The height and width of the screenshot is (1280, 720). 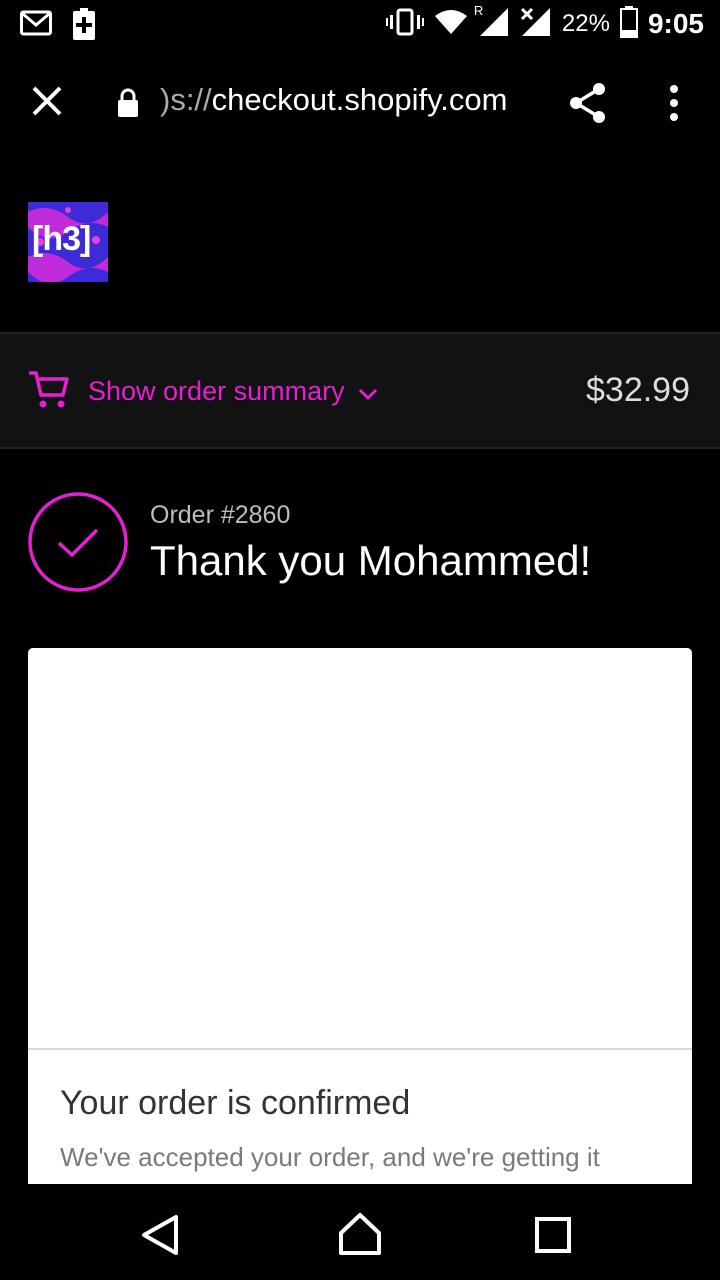 I want to click on close-icon, so click(x=47, y=103).